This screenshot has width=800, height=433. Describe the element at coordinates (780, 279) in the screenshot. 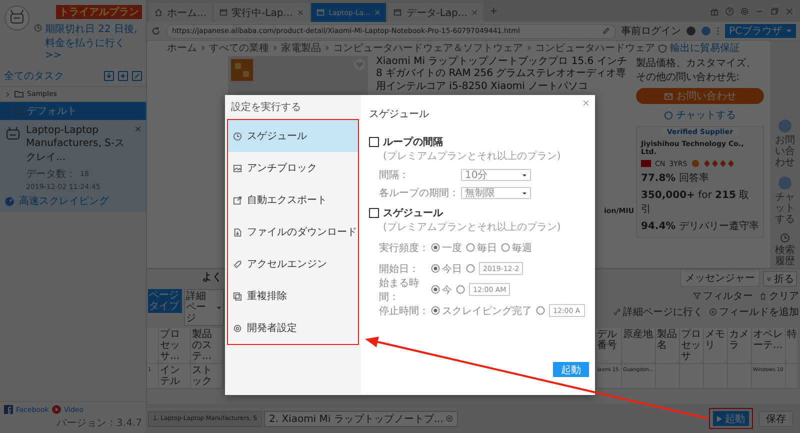

I see `collapse-button: 折る` at that location.